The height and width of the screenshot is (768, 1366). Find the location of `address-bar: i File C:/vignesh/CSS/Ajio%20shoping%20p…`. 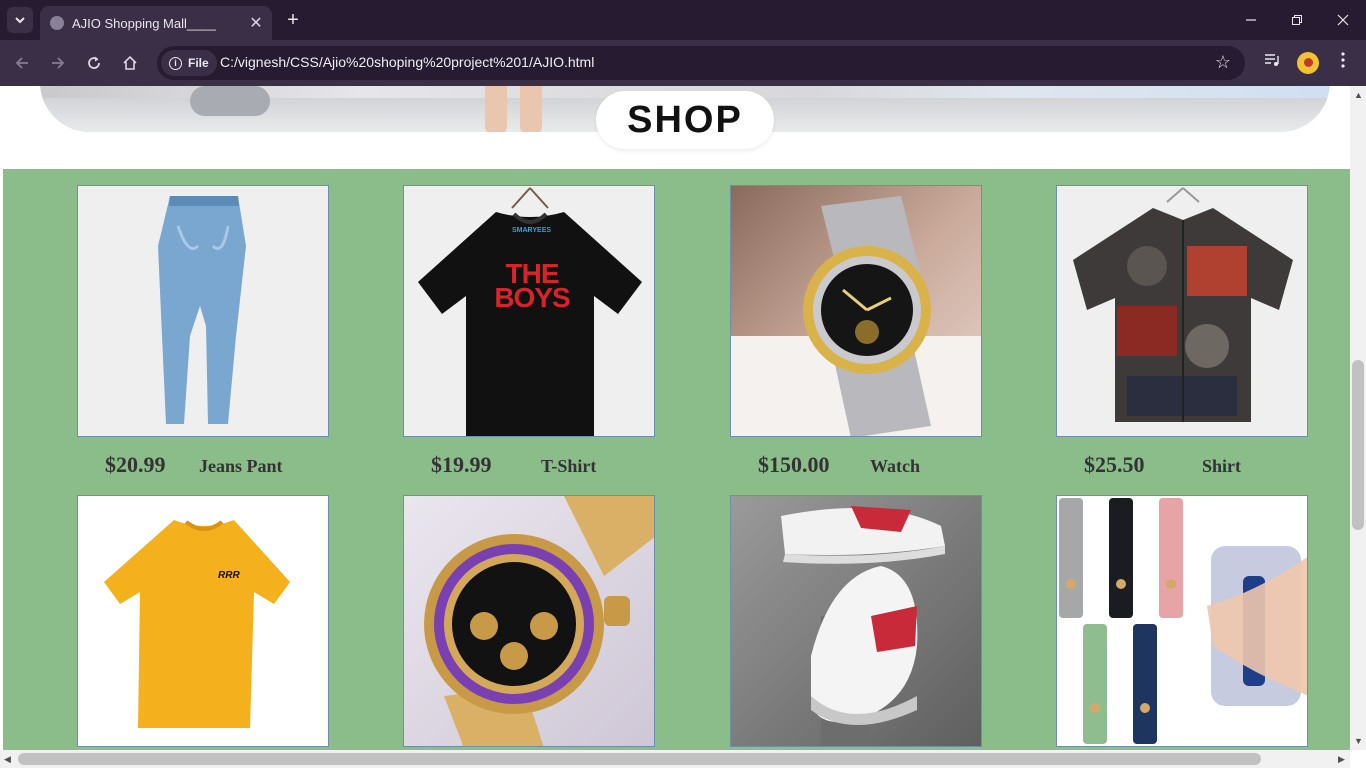

address-bar: i File C:/vignesh/CSS/Ajio%20shoping%20p… is located at coordinates (701, 63).